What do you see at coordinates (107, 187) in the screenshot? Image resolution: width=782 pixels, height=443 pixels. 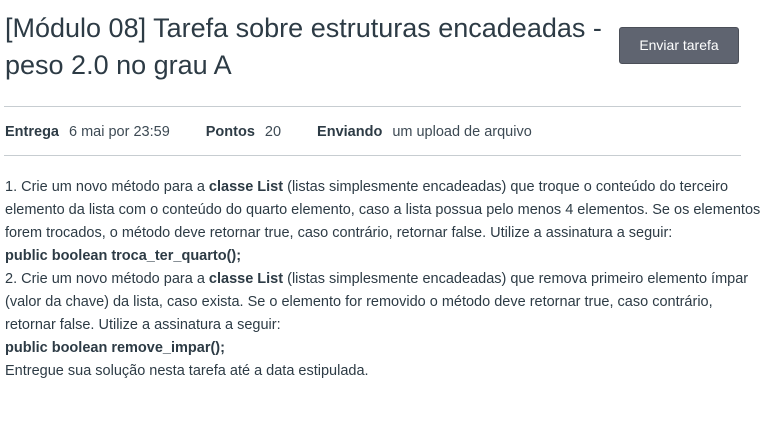 I see `item1-text-prefix: 1. Crie um novo método para a` at bounding box center [107, 187].